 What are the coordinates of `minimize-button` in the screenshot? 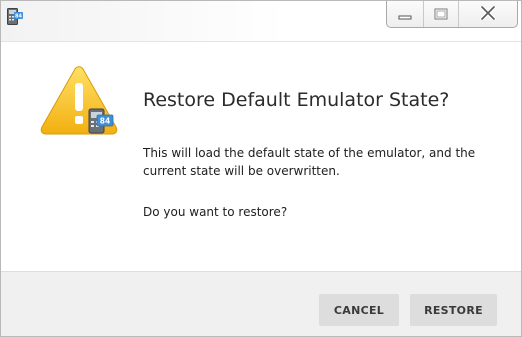 It's located at (405, 14).